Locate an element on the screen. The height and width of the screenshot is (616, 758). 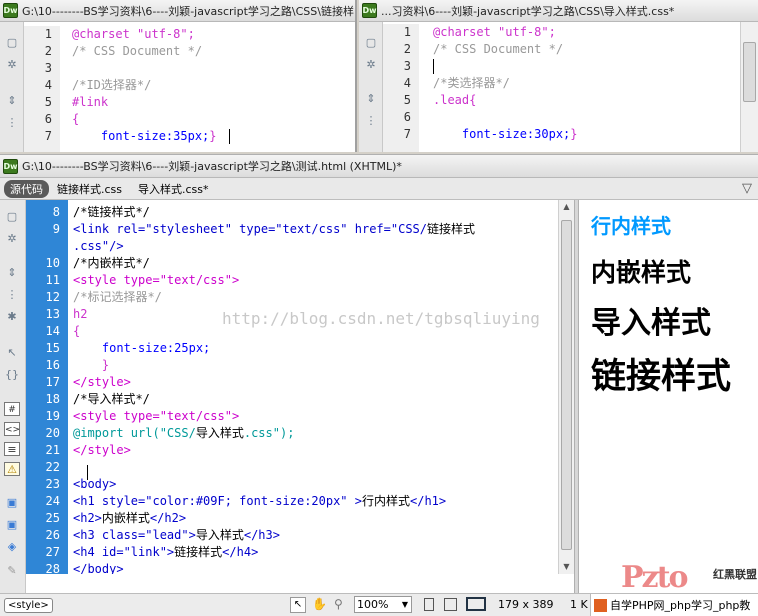
line-numbers-icon: # is located at coordinates (12, 409).